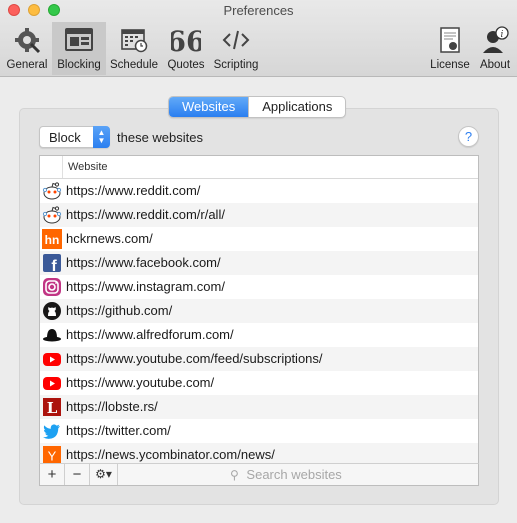 This screenshot has width=517, height=523. I want to click on github-icon, so click(52, 311).